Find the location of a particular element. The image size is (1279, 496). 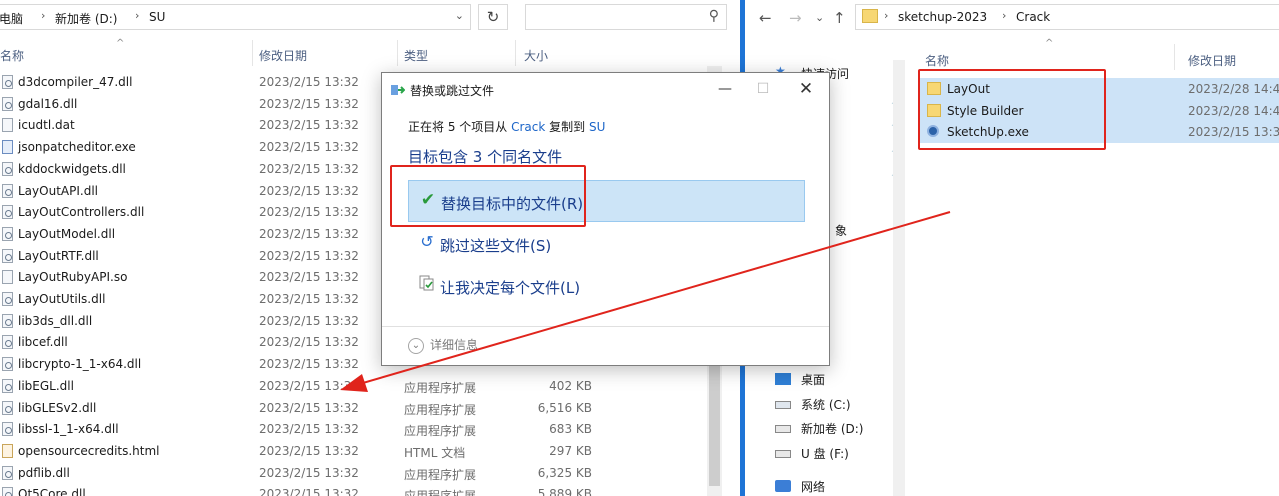

file-name: opensourcecredits.html is located at coordinates (89, 450).